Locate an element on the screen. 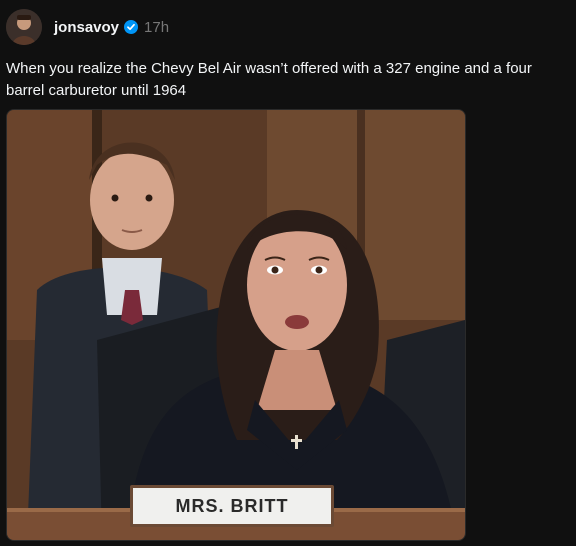 Image resolution: width=576 pixels, height=546 pixels. nameplate-text: MRS. BRITT is located at coordinates (232, 505).